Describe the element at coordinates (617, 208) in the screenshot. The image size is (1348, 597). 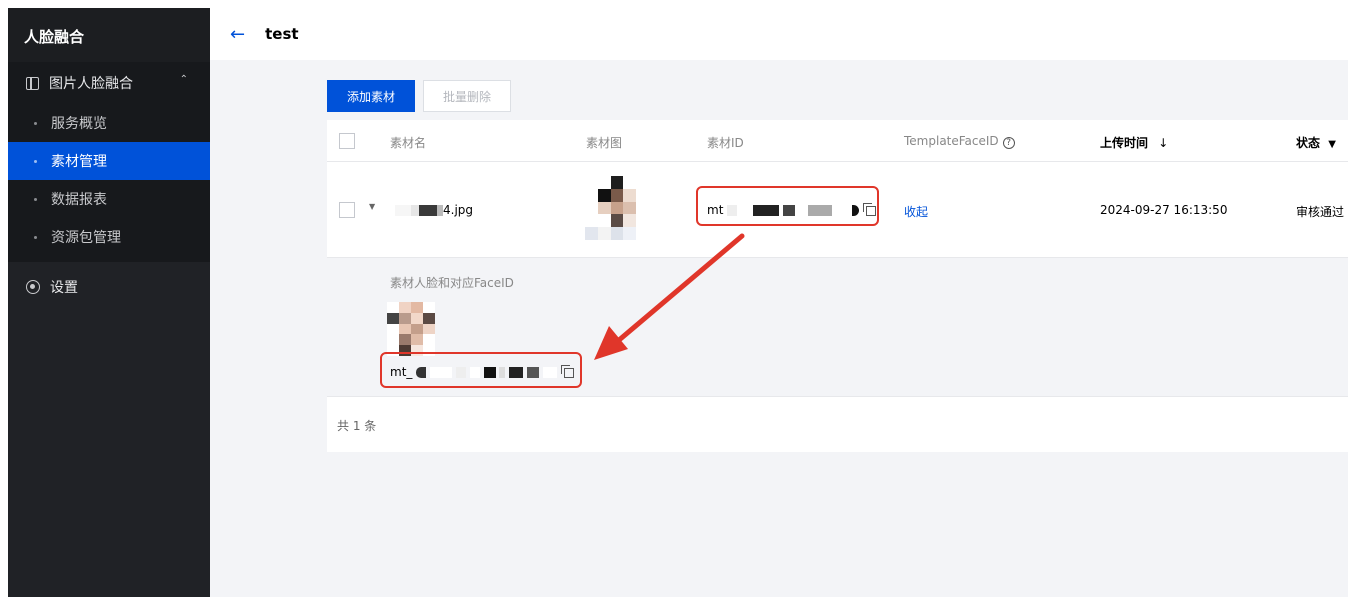
I see `material-thumbnail` at that location.